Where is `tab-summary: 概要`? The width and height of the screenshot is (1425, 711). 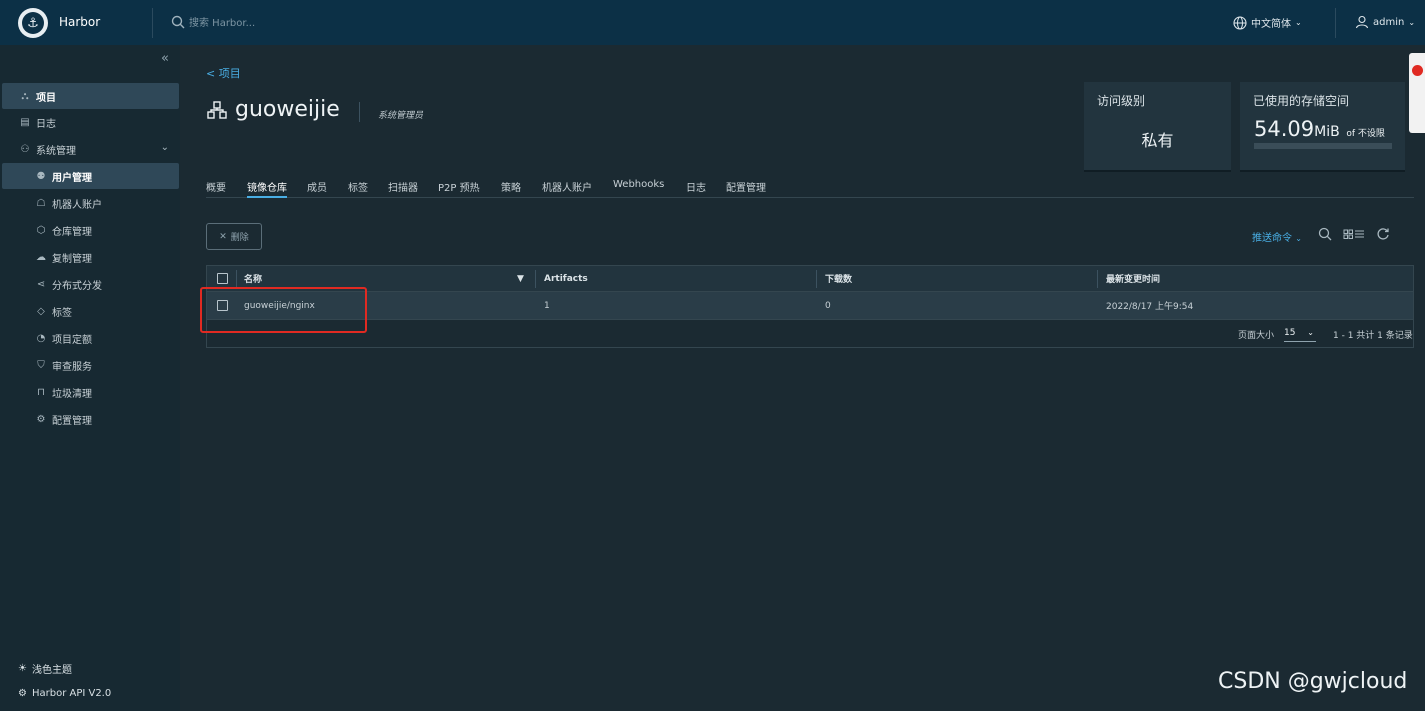 tab-summary: 概要 is located at coordinates (216, 188).